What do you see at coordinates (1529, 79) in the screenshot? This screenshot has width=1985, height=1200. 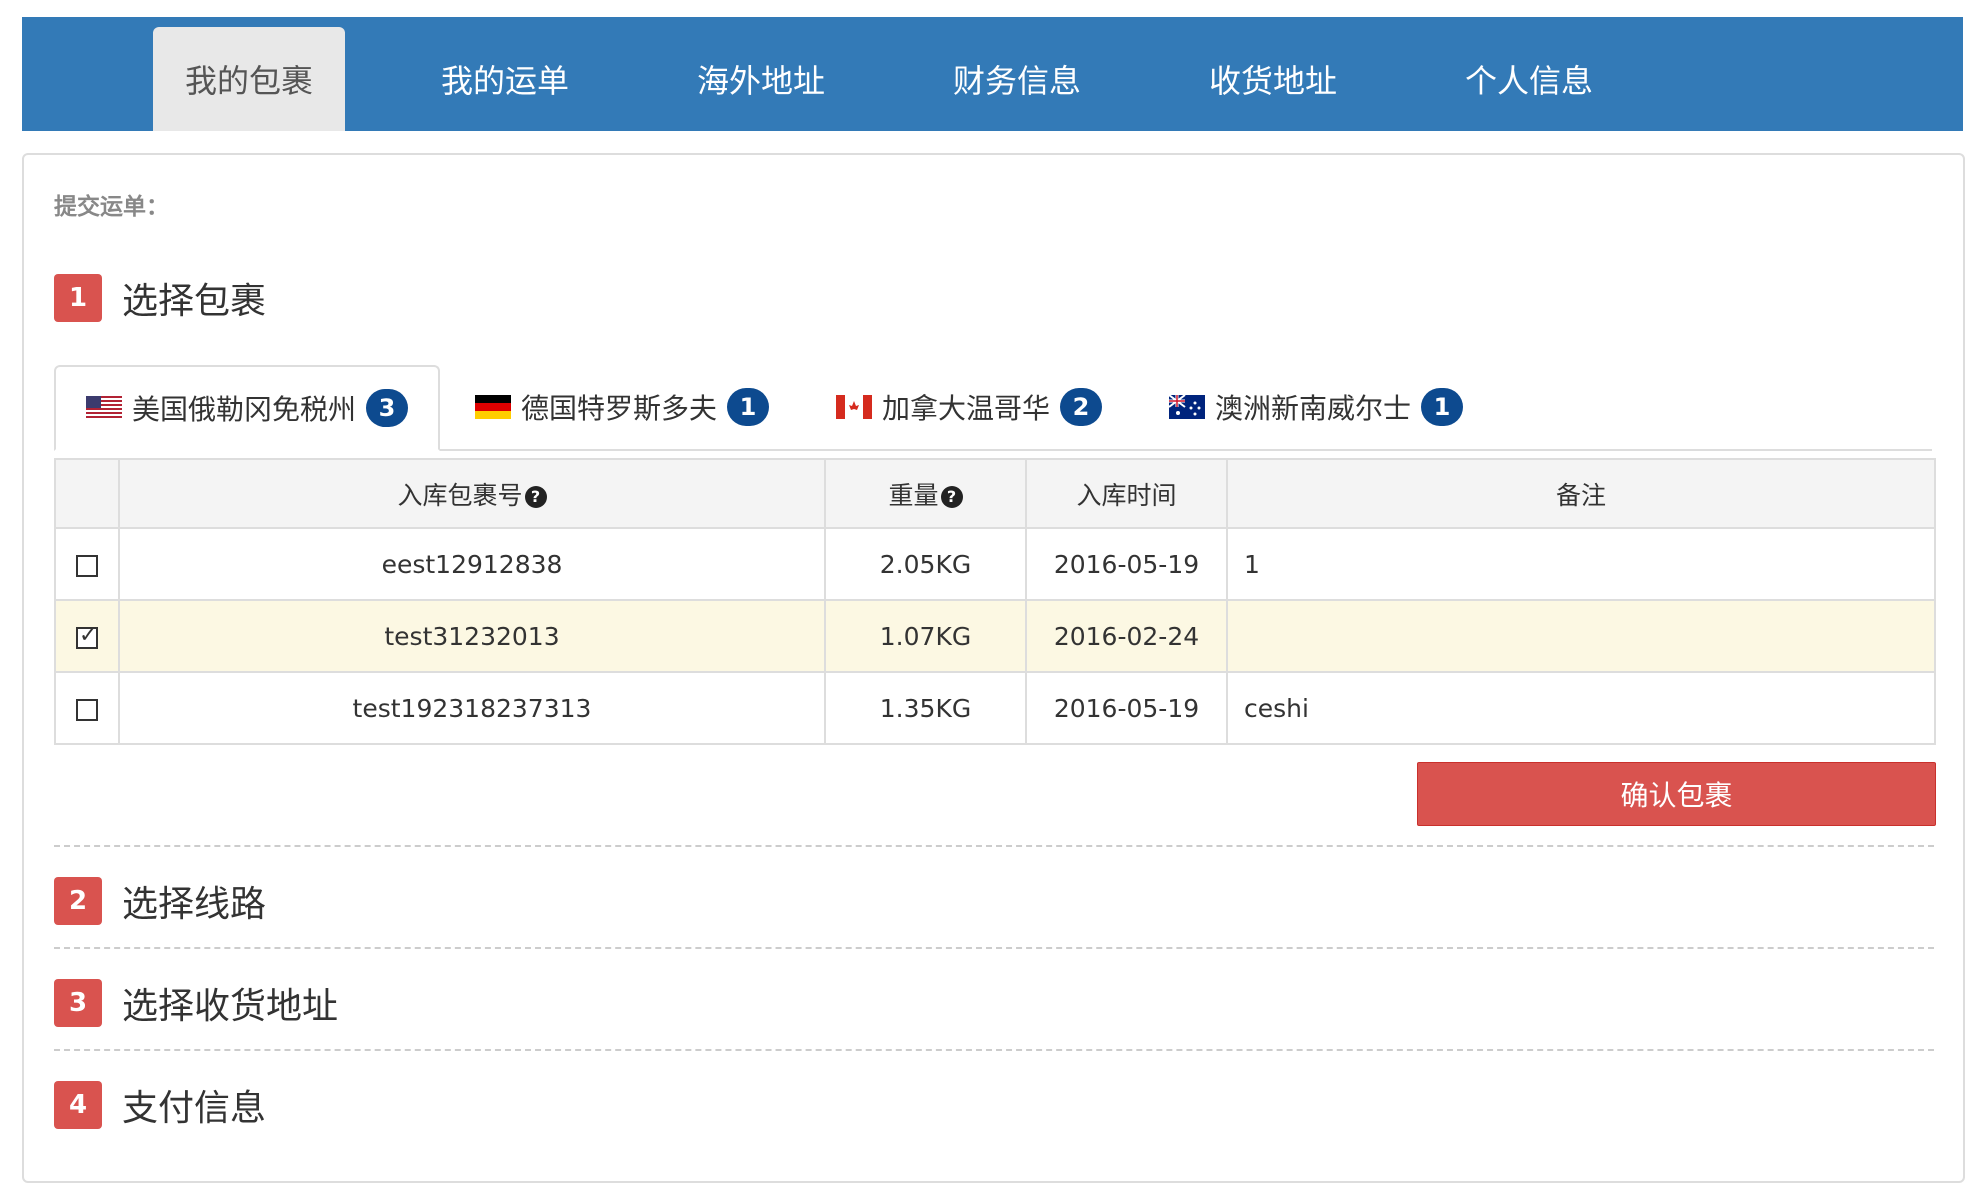 I see `nav-personal-info: 个人信息` at bounding box center [1529, 79].